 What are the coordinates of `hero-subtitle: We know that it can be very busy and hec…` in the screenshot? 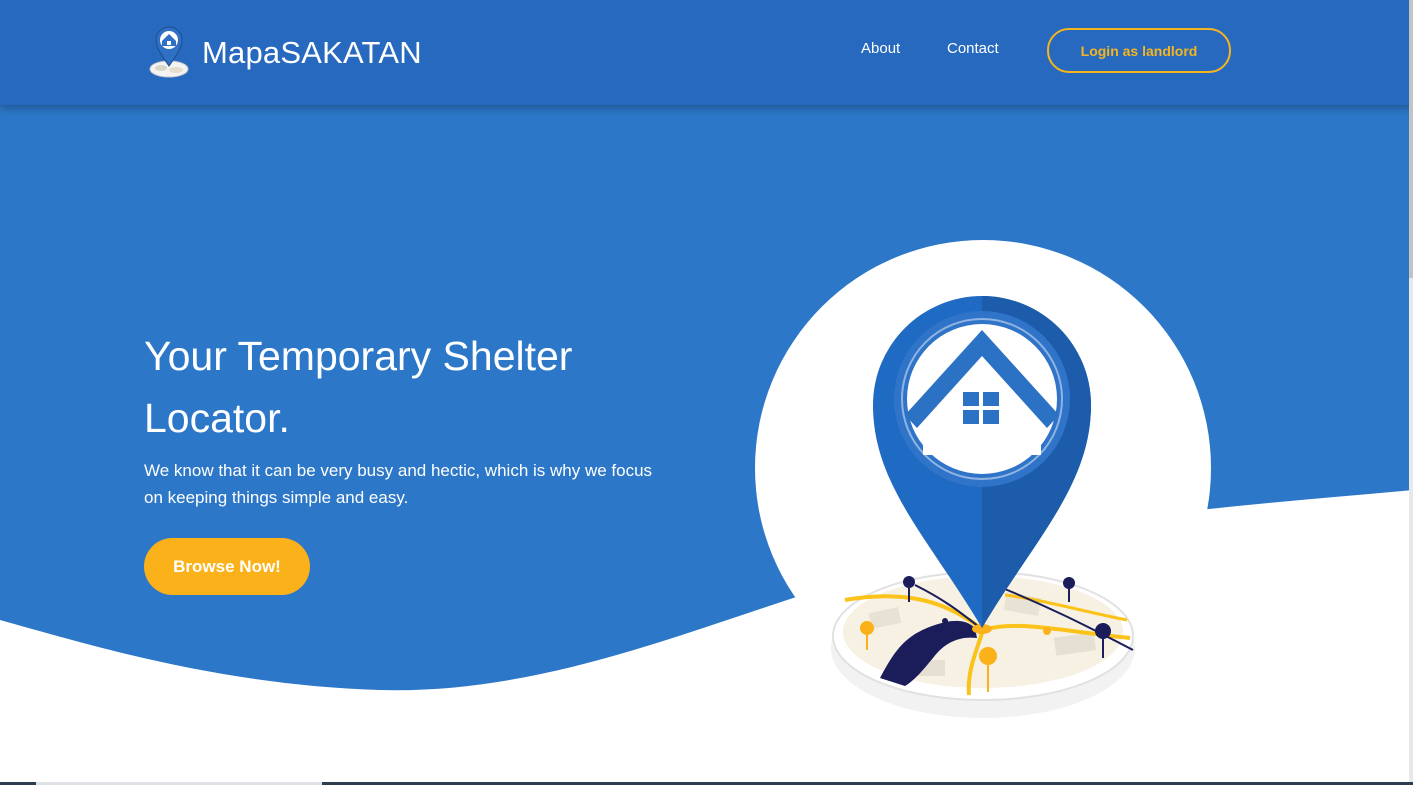 It's located at (398, 484).